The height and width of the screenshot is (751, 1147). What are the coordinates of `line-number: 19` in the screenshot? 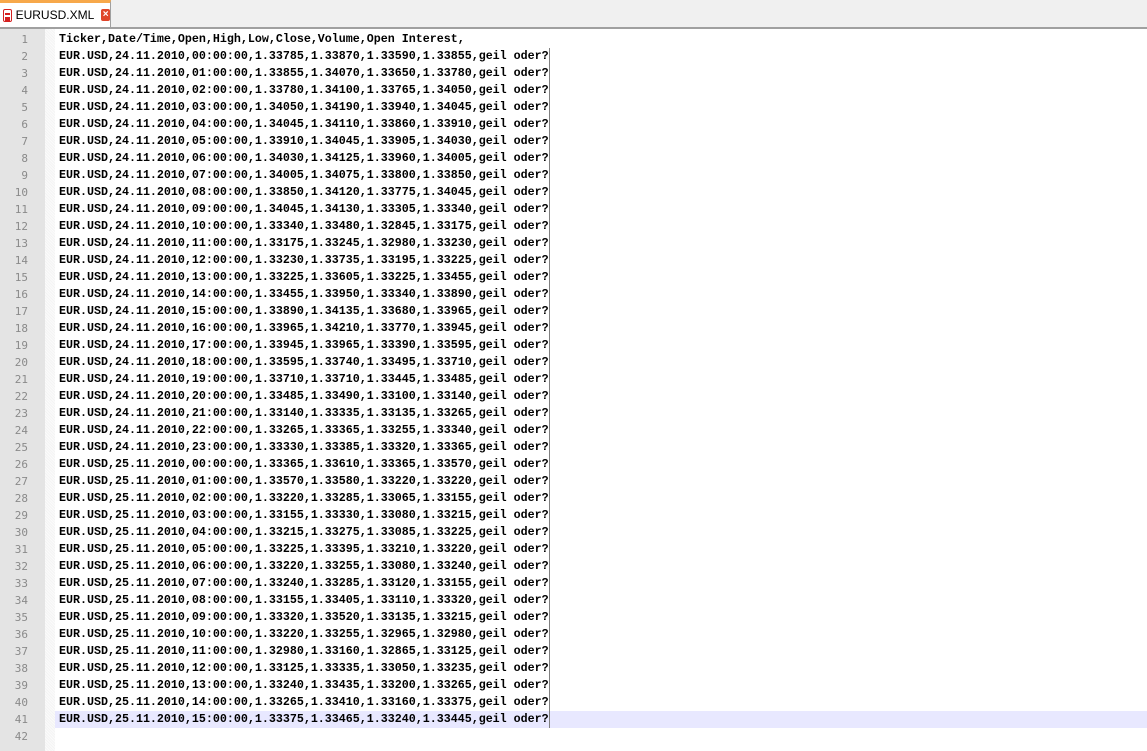 It's located at (21, 345).